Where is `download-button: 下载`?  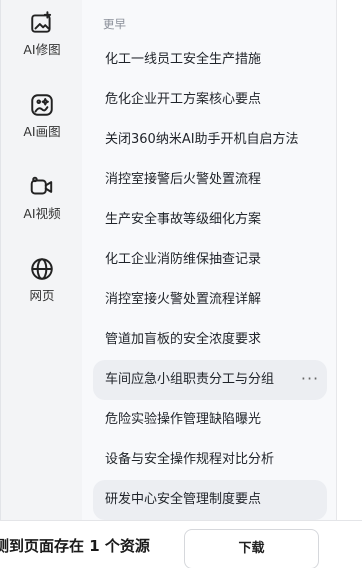
download-button: 下载 is located at coordinates (251, 548).